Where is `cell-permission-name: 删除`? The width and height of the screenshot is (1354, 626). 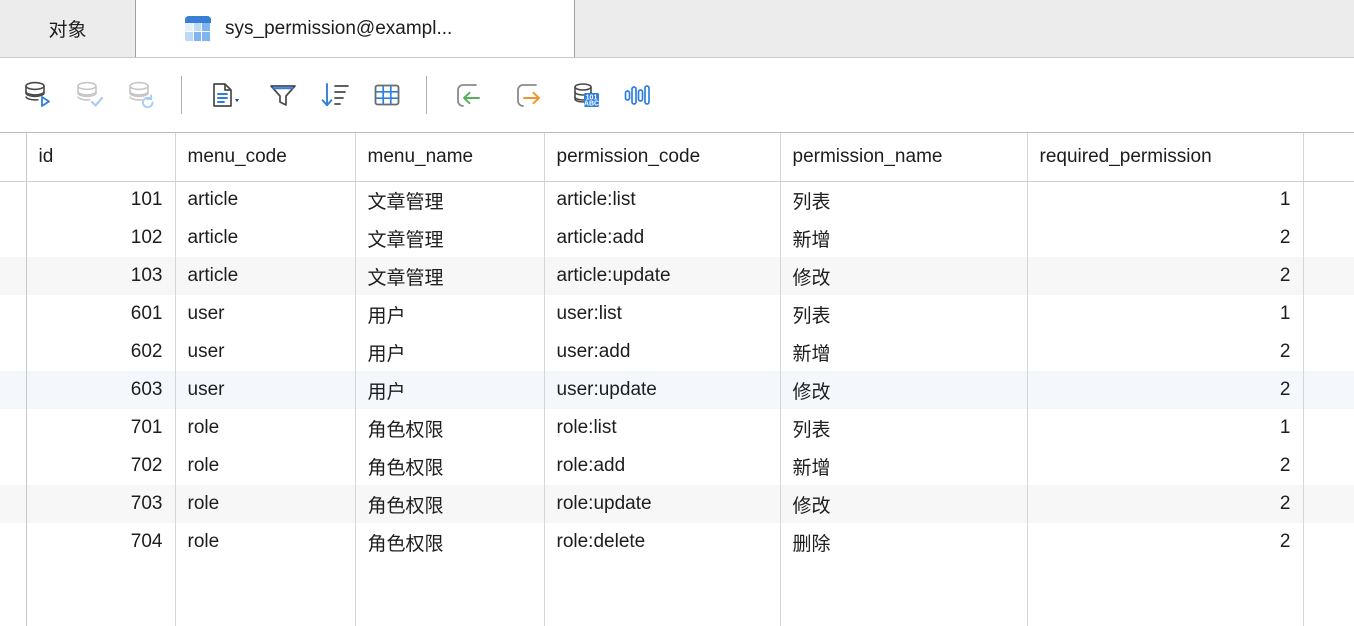
cell-permission-name: 删除 is located at coordinates (904, 542).